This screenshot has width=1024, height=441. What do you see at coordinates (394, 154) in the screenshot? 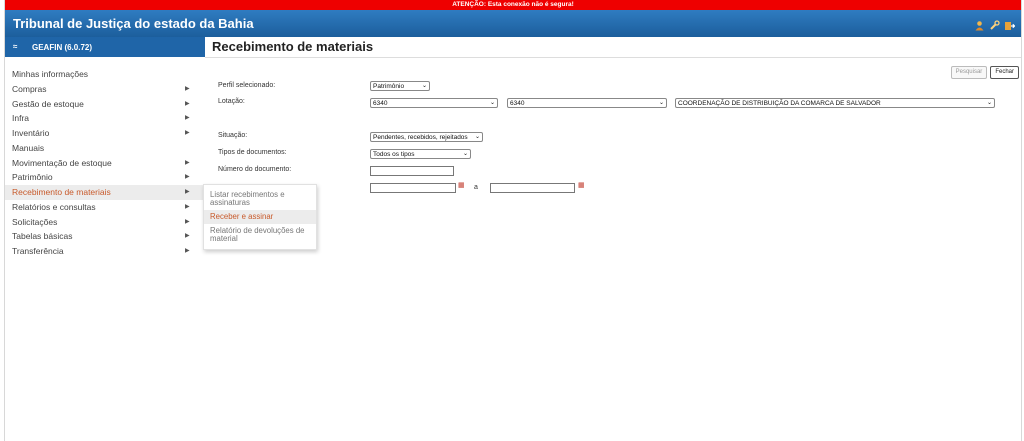
I see `tipos-value: Todos os tipos` at bounding box center [394, 154].